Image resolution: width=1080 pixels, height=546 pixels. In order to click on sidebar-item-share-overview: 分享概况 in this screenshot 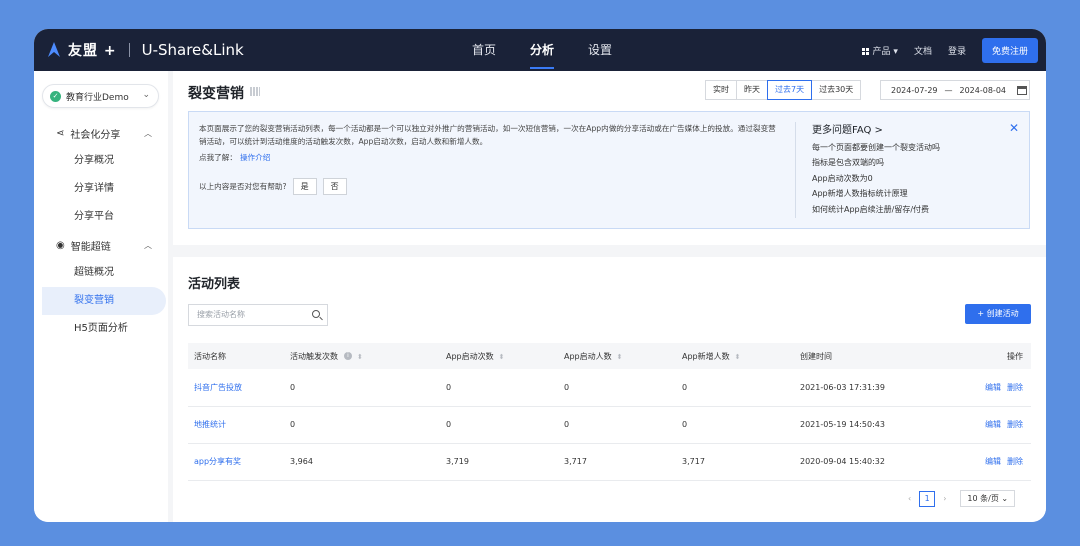, I will do `click(101, 161)`.